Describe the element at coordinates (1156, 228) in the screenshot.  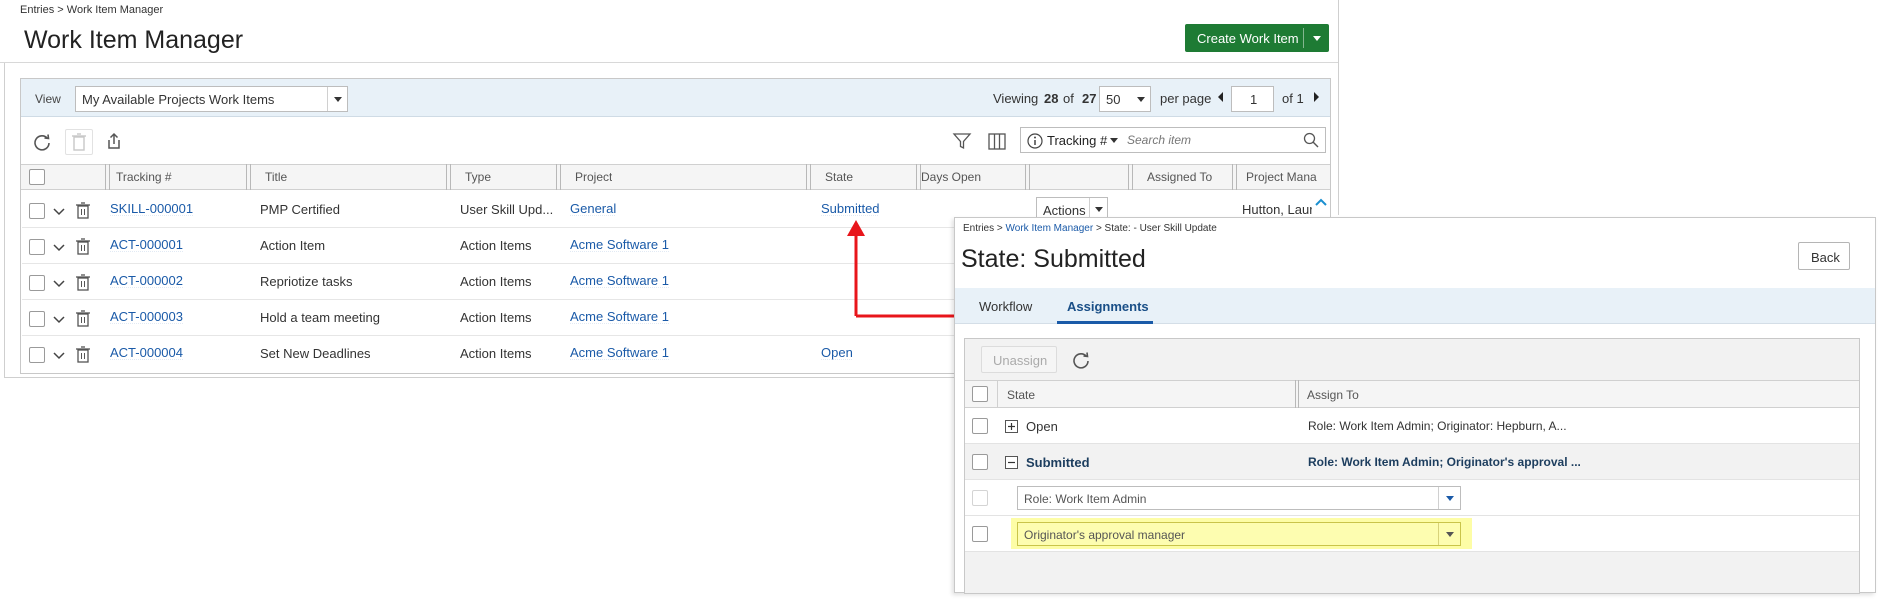
I see `breadcrumb-end: > State: - User Skill Update` at that location.